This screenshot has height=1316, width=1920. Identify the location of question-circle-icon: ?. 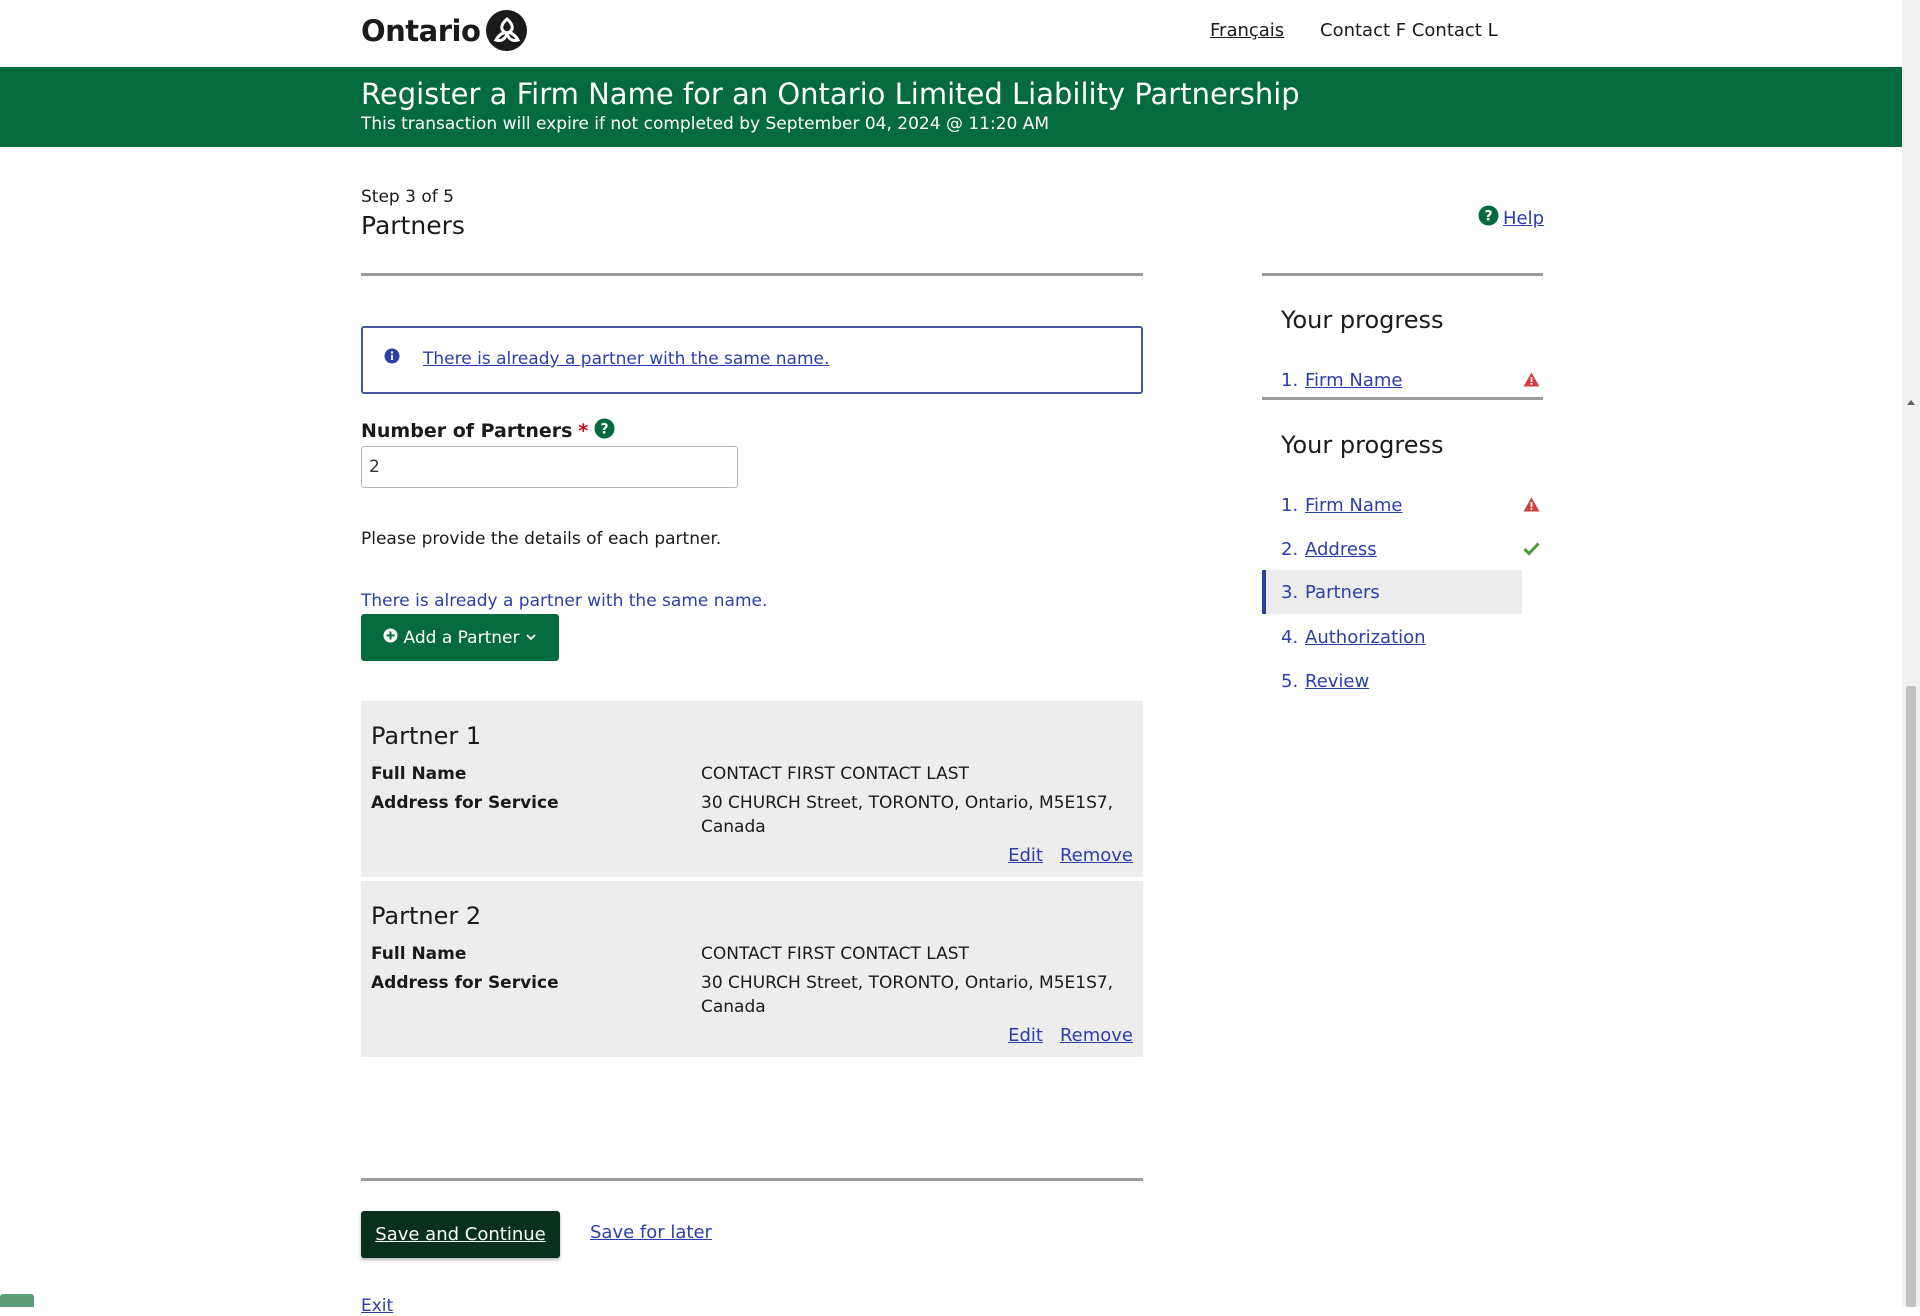
(1488, 218).